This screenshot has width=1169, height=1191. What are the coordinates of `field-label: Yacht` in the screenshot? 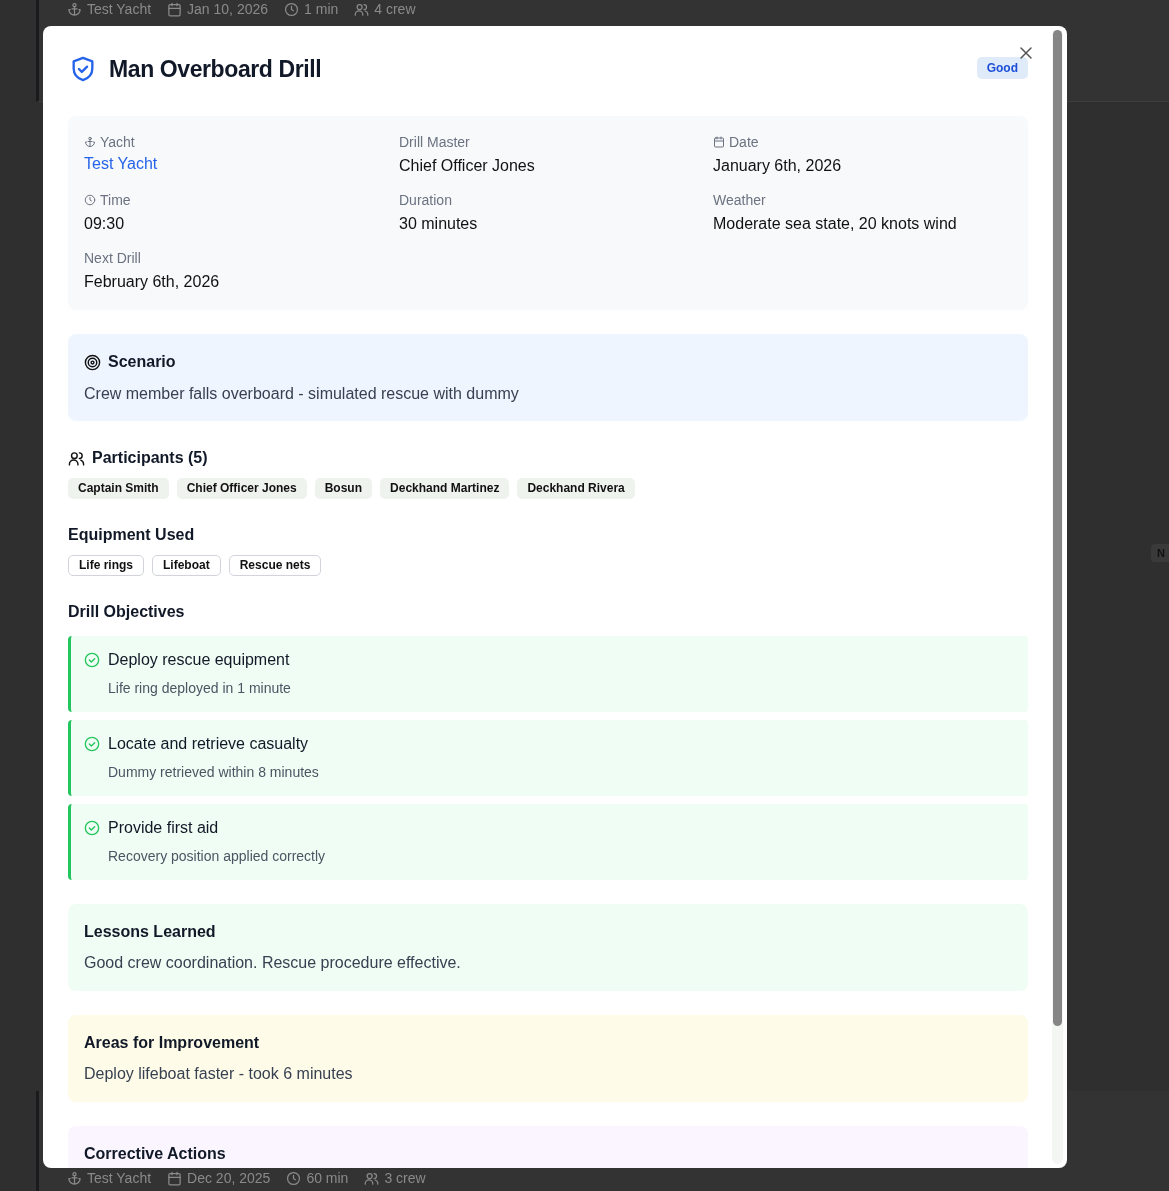 It's located at (117, 142).